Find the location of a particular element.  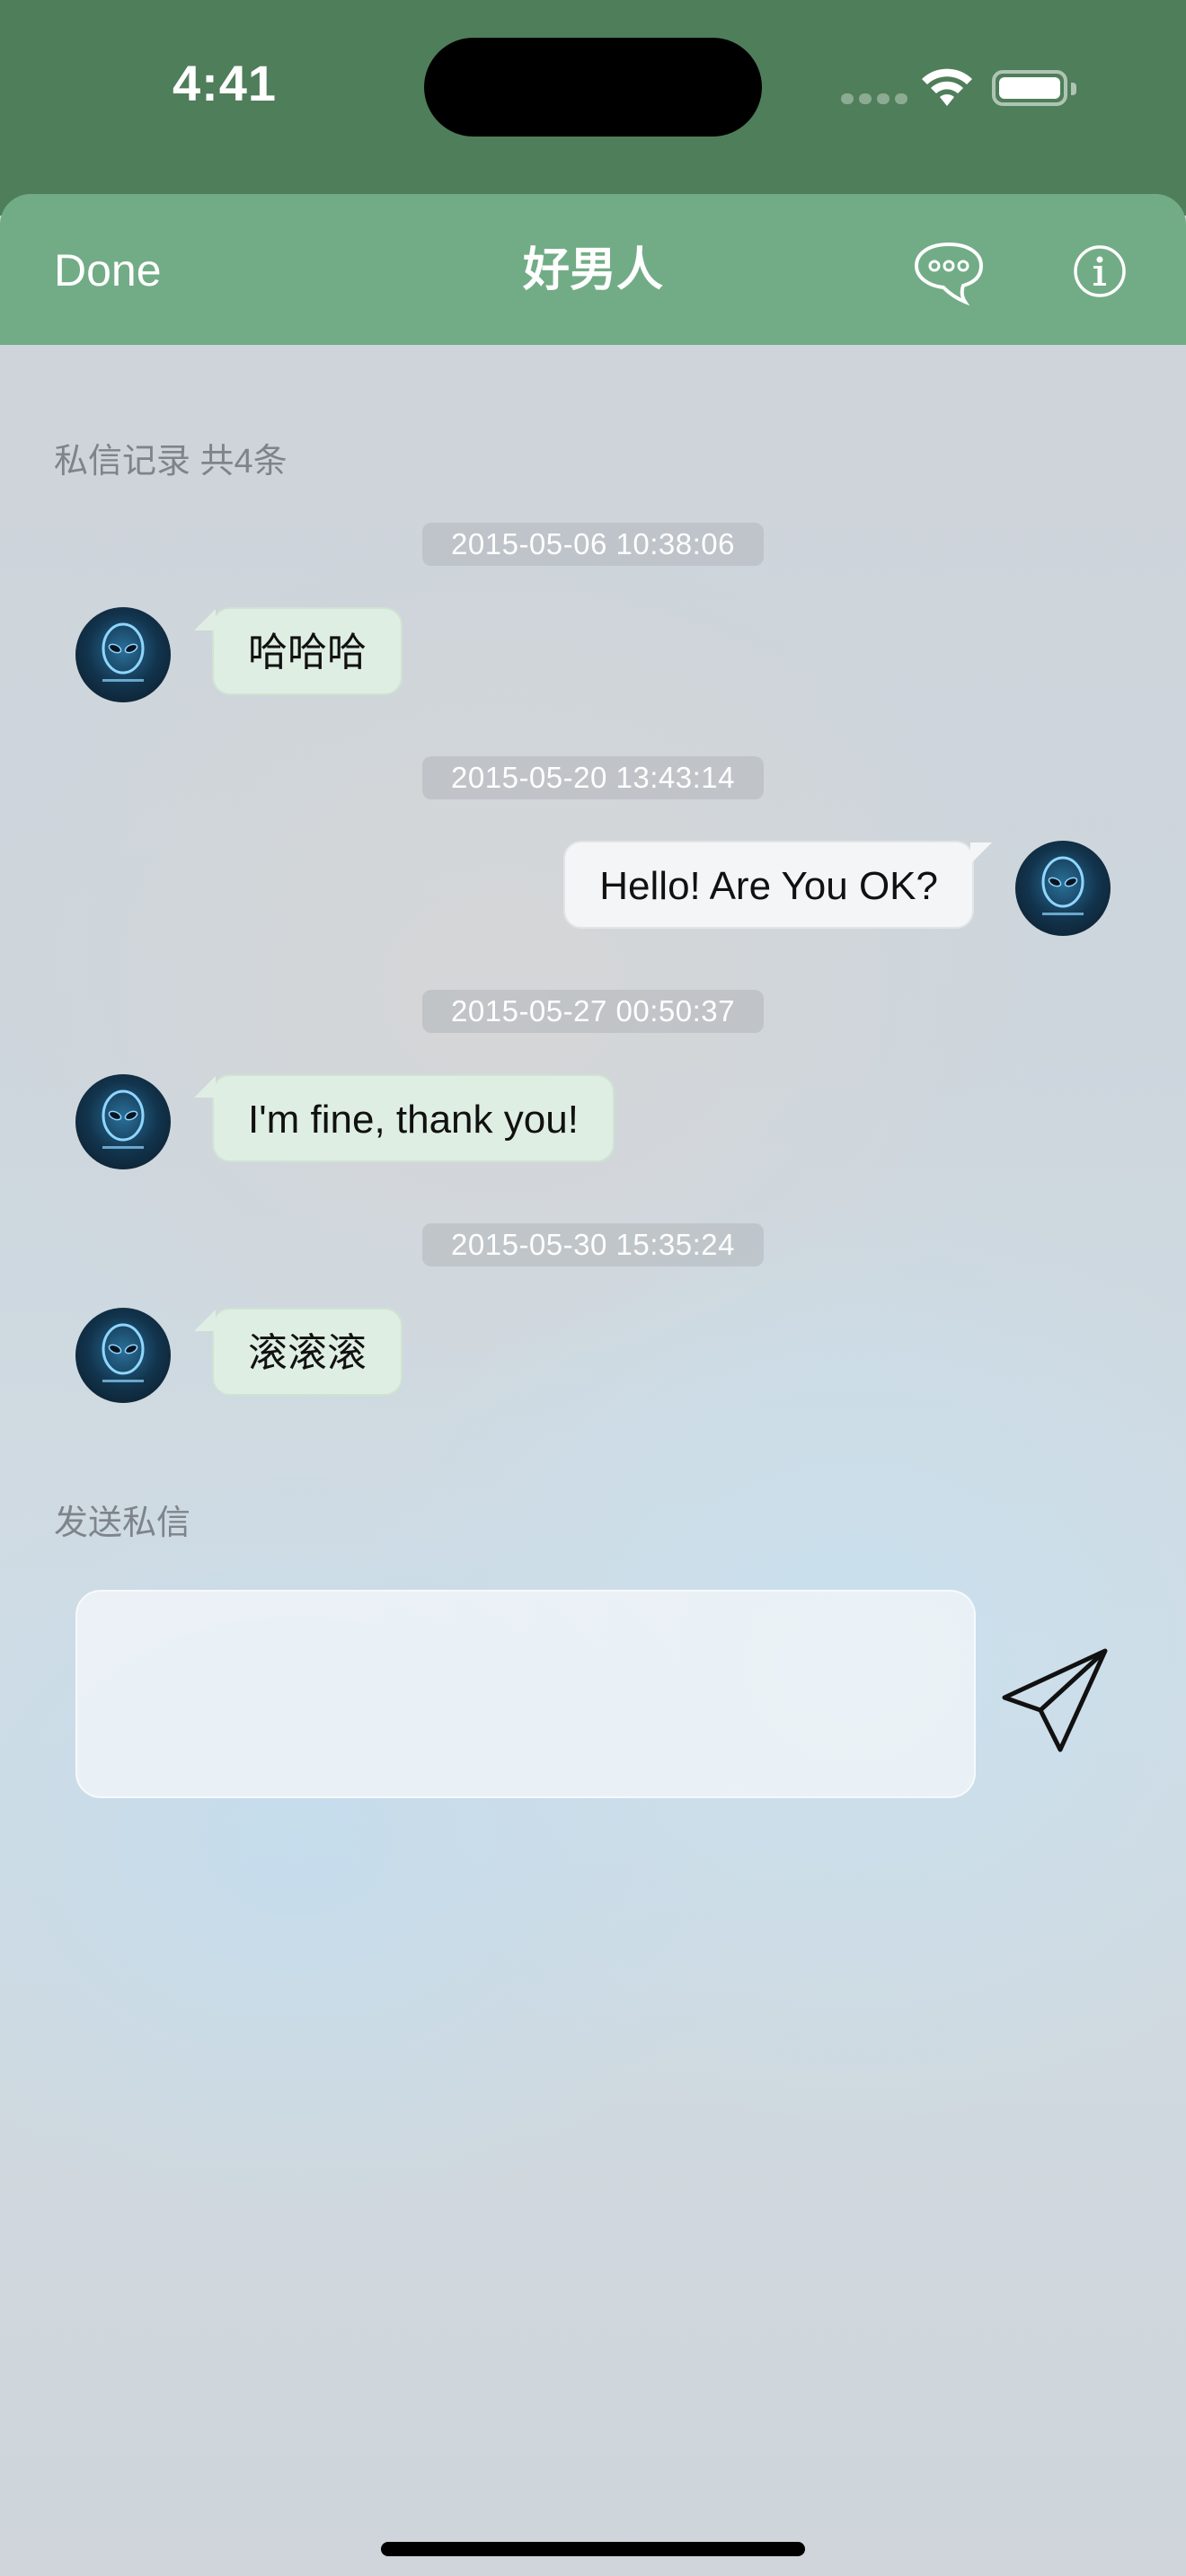

chat-bubble-ellipsis-icon is located at coordinates (949, 273).